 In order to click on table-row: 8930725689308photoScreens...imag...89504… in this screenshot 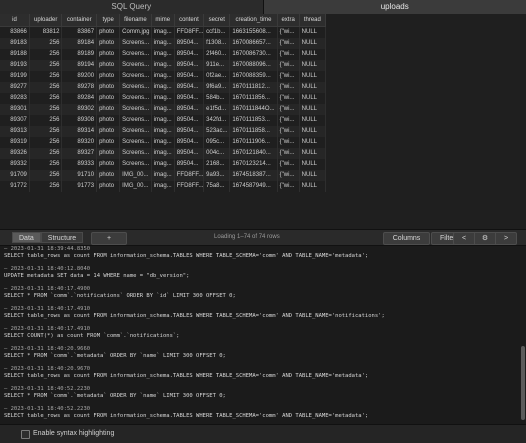, I will do `click(163, 120)`.